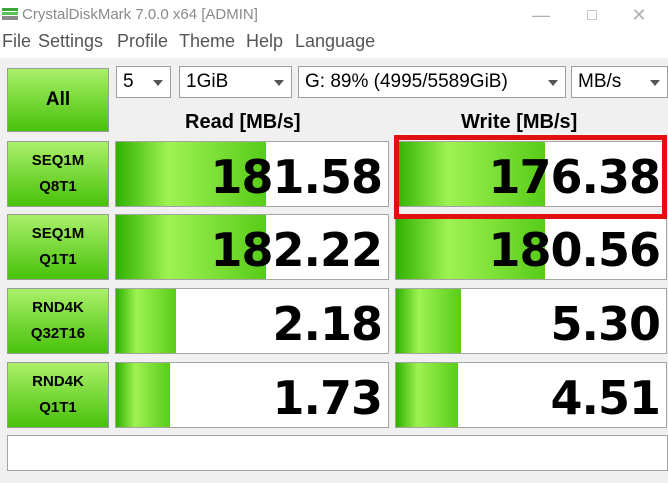 This screenshot has width=668, height=483. Describe the element at coordinates (140, 14) in the screenshot. I see `window-title: CrystalDiskMark 7.0.0 x64 [ADMIN]` at that location.